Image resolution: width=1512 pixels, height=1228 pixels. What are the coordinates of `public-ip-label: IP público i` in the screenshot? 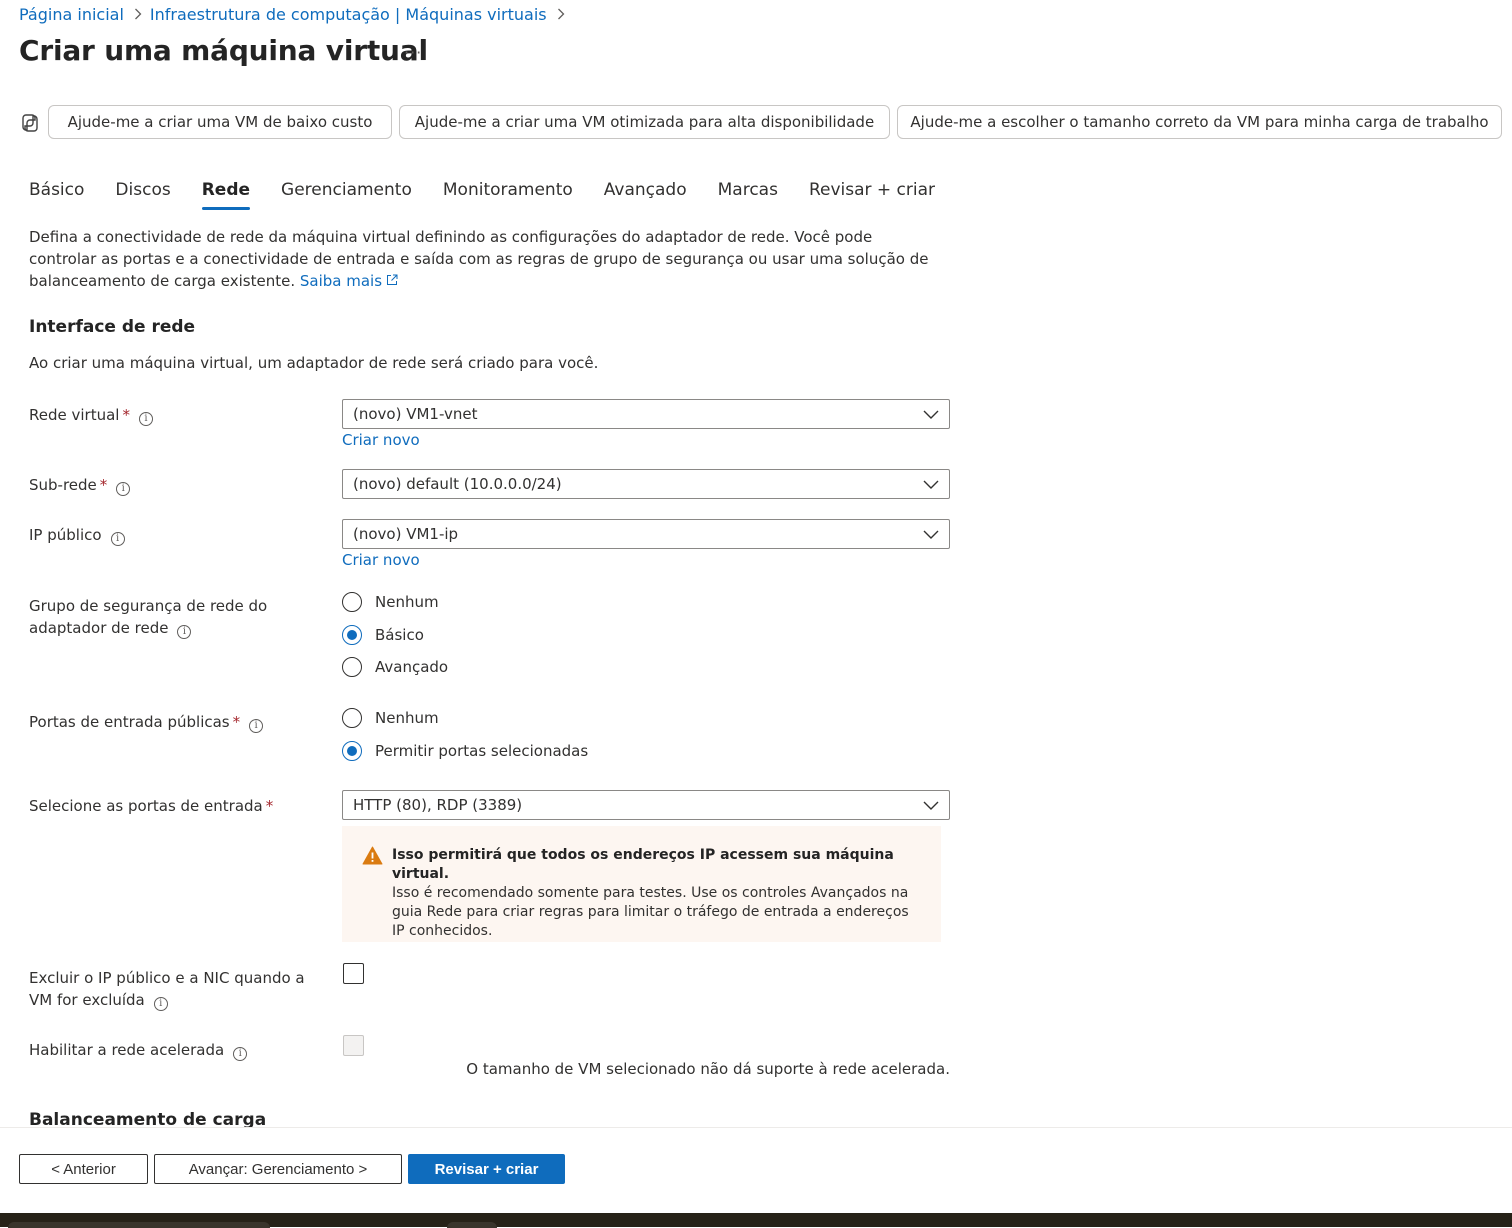 It's located at (179, 535).